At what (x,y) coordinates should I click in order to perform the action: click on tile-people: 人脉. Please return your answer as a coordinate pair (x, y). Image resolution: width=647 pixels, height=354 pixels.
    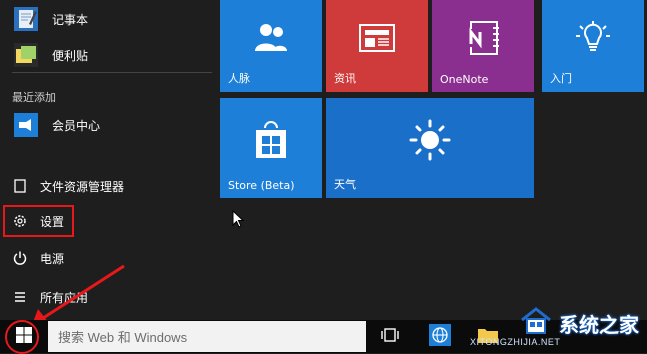
    Looking at the image, I should click on (271, 46).